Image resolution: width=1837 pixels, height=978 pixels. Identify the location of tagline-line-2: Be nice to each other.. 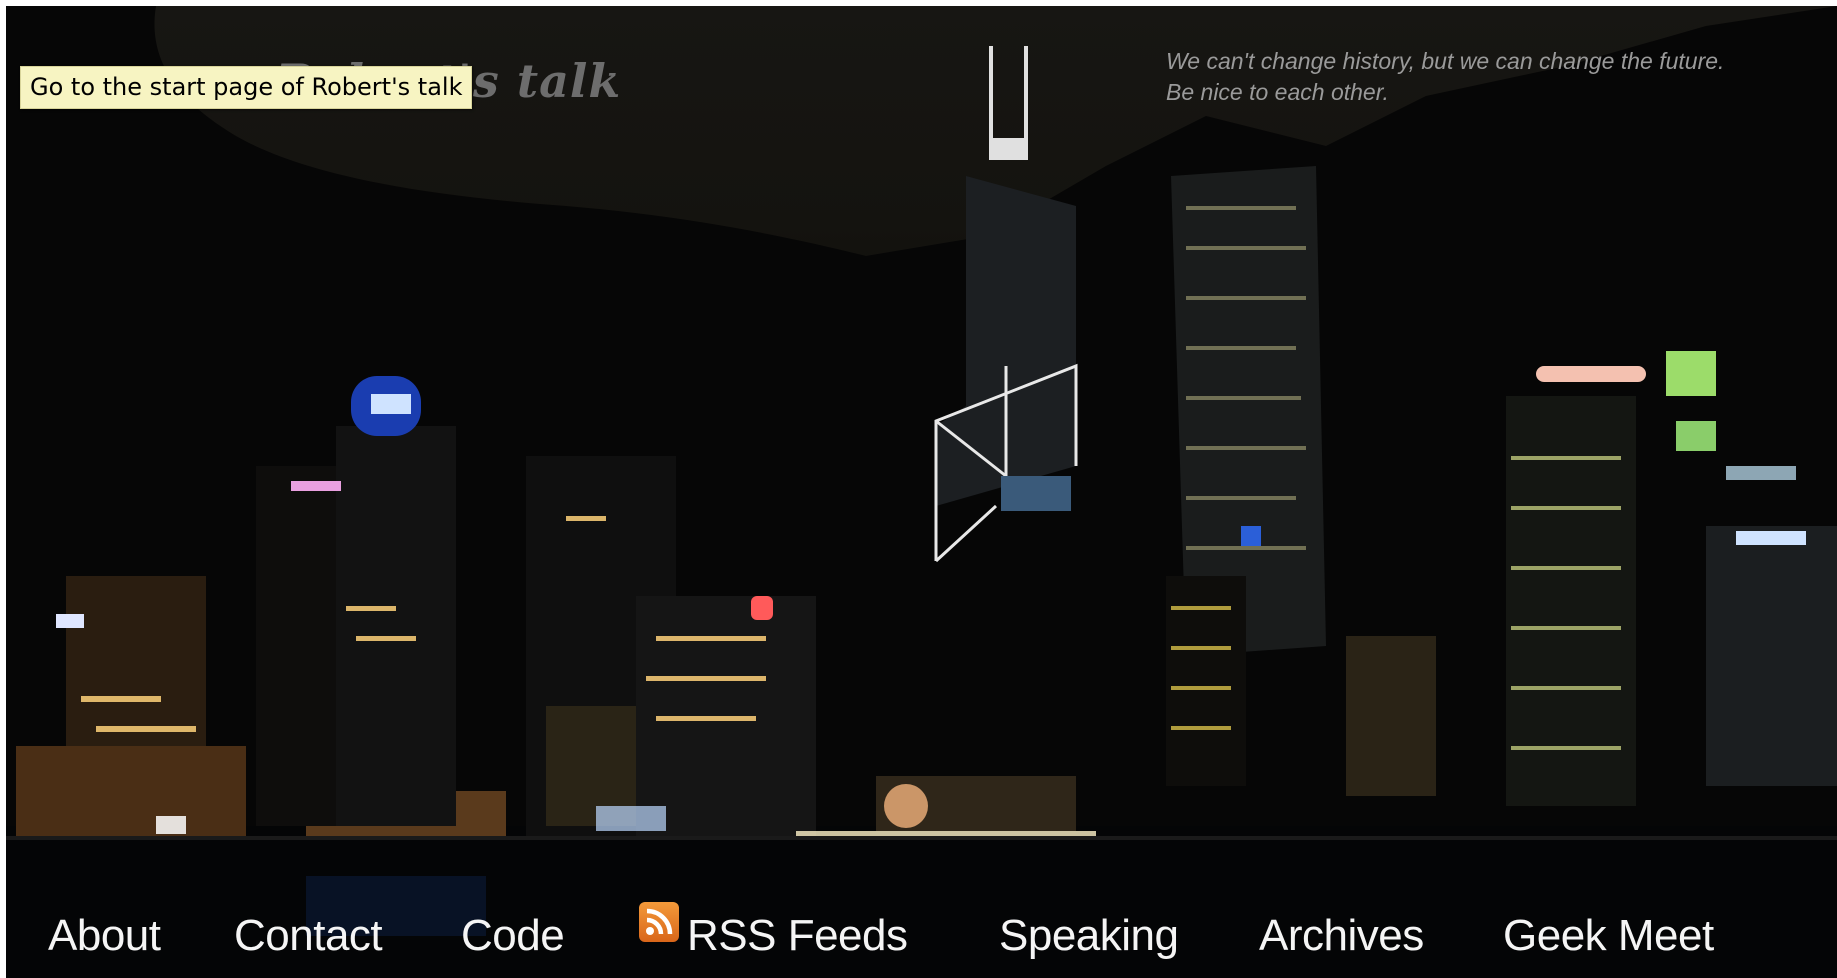
(1277, 92).